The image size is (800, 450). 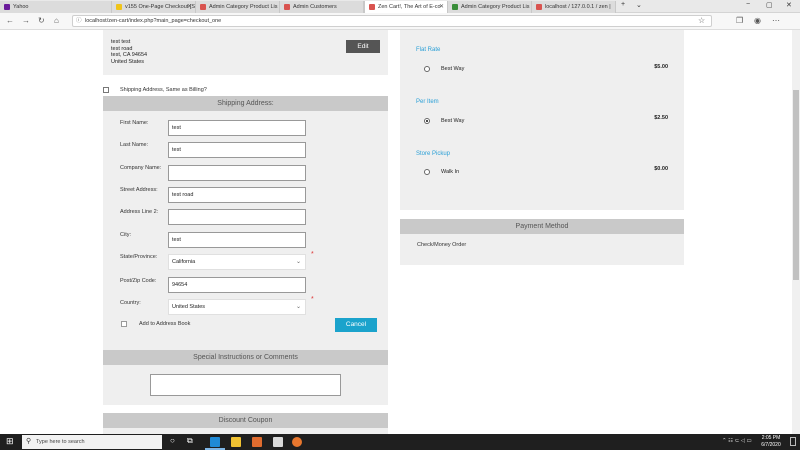 What do you see at coordinates (154, 7) in the screenshot?
I see `tab-one-page-checkout: v155 One-Page Checkout [S ✕` at bounding box center [154, 7].